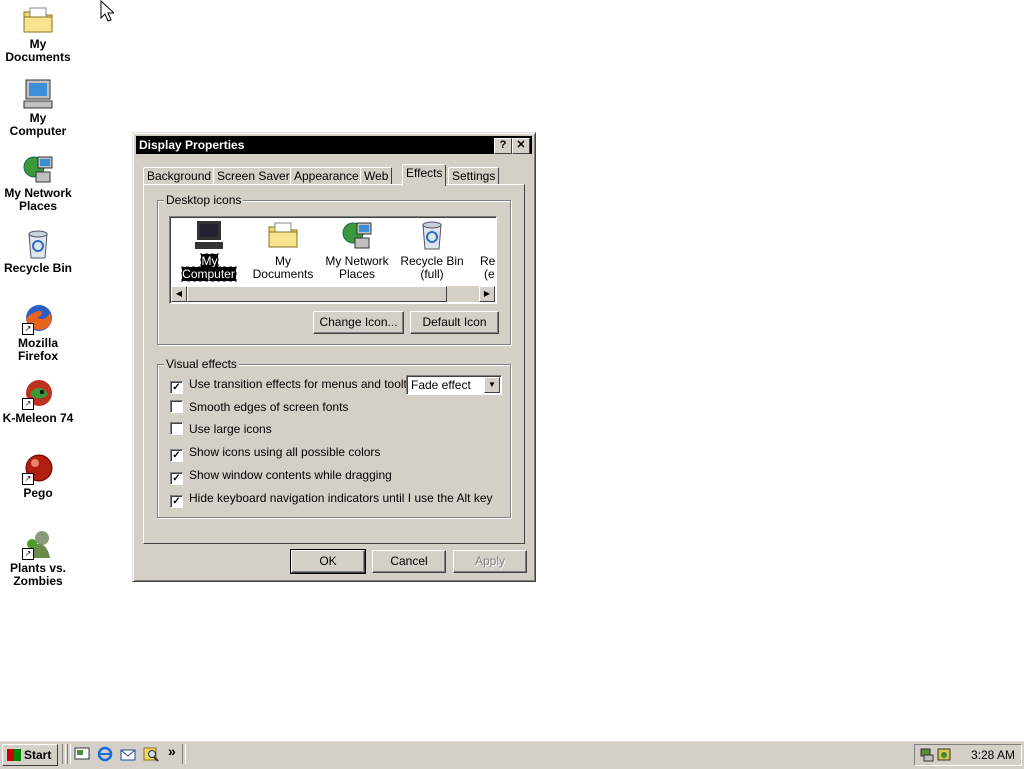 This screenshot has height=769, width=1024. I want to click on tab-screen-saver: Screen Saver, so click(253, 176).